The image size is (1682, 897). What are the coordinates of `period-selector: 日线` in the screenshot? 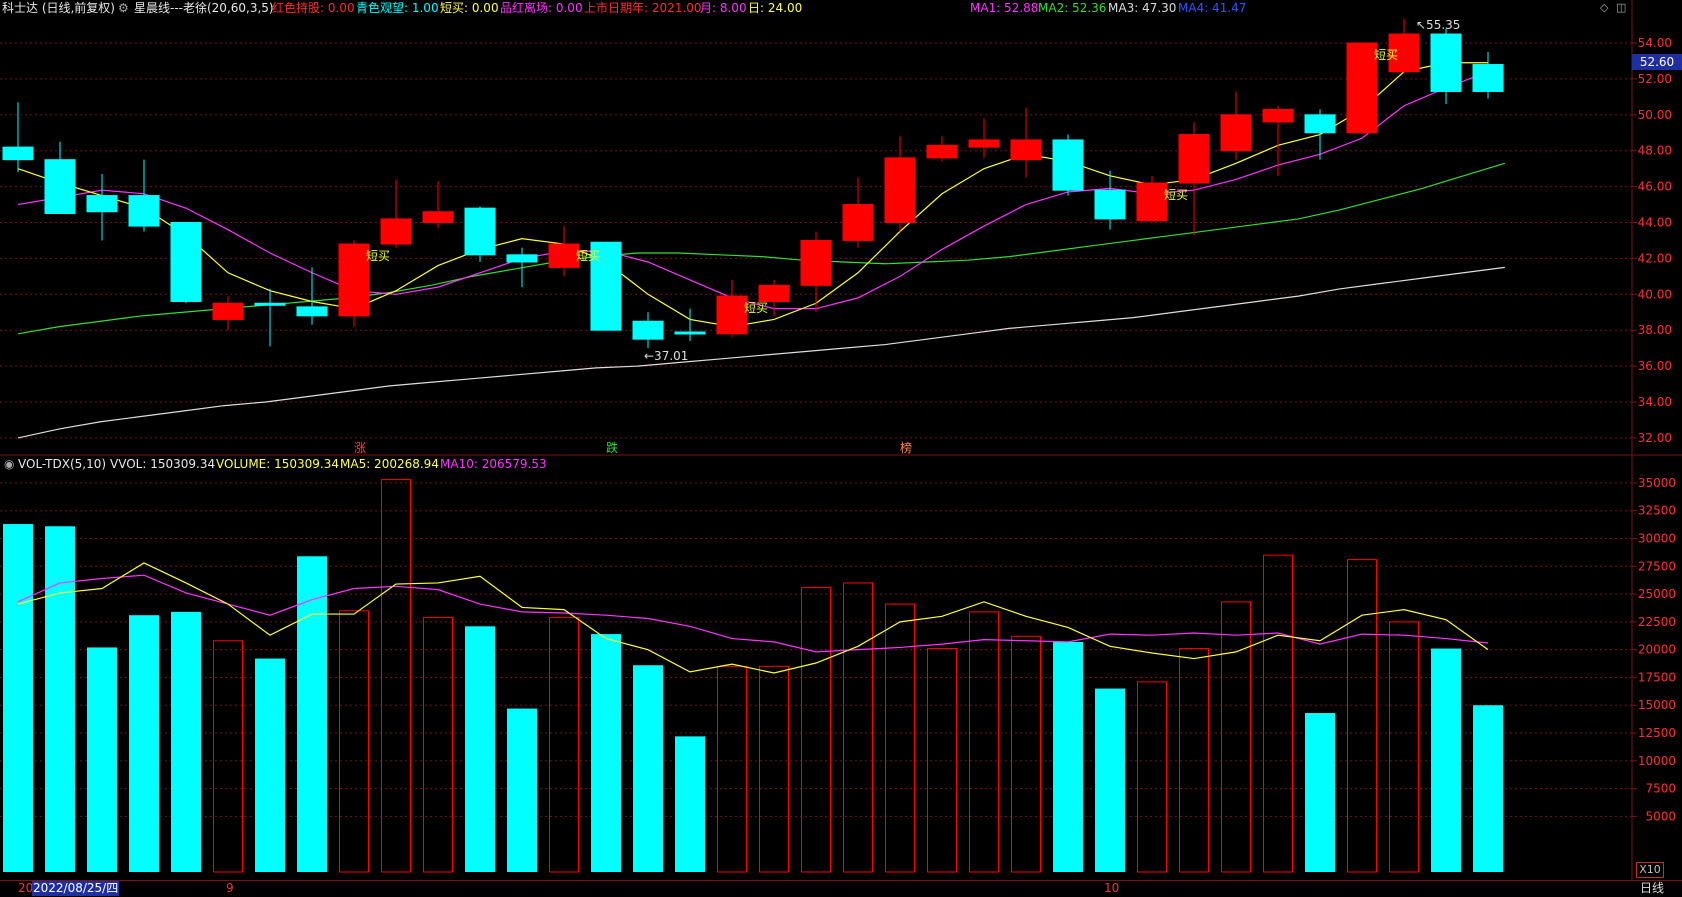 It's located at (1652, 888).